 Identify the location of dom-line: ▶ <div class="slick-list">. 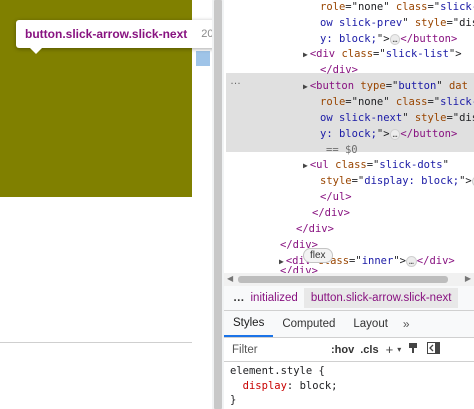
(382, 55).